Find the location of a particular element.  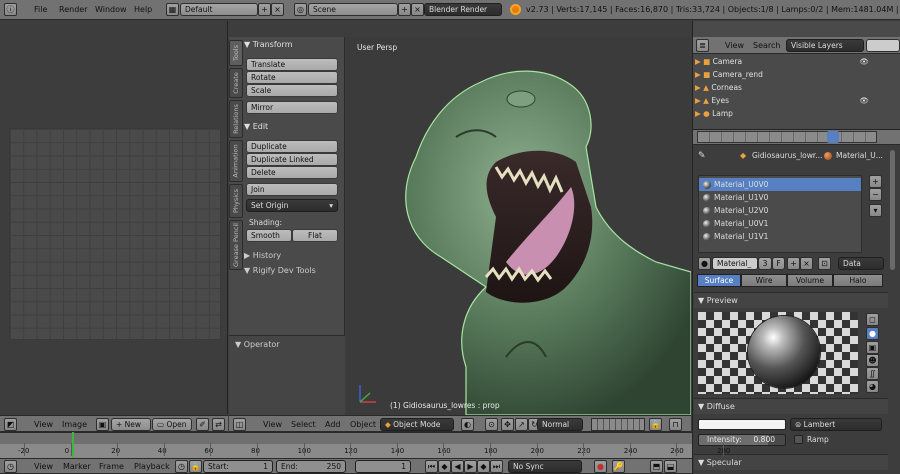

menu-render: Render is located at coordinates (73, 9).